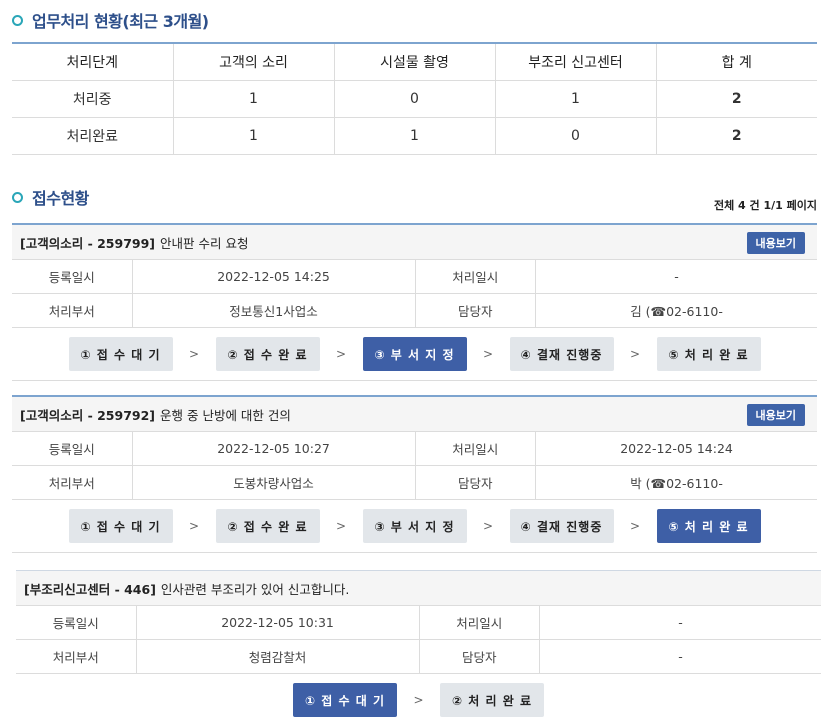 Image resolution: width=835 pixels, height=726 pixels. Describe the element at coordinates (273, 310) in the screenshot. I see `value-dept: 정보통신1사업소` at that location.